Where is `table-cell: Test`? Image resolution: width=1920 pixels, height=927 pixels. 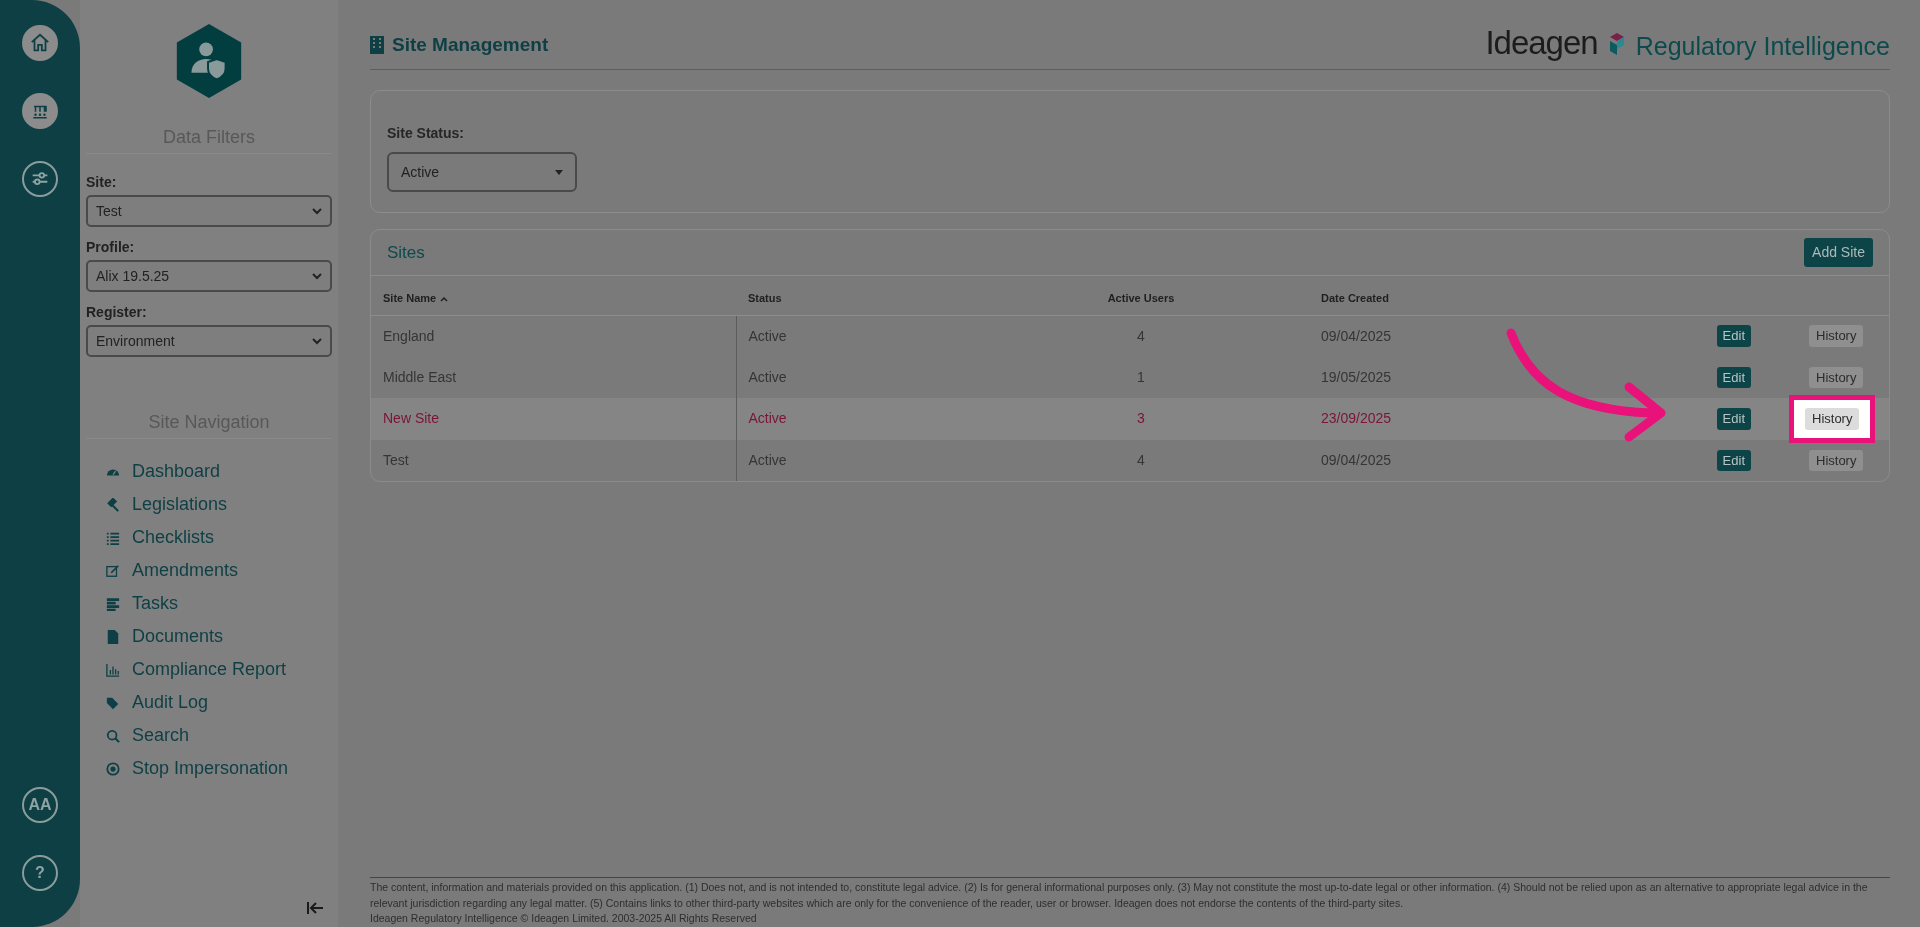 table-cell: Test is located at coordinates (553, 460).